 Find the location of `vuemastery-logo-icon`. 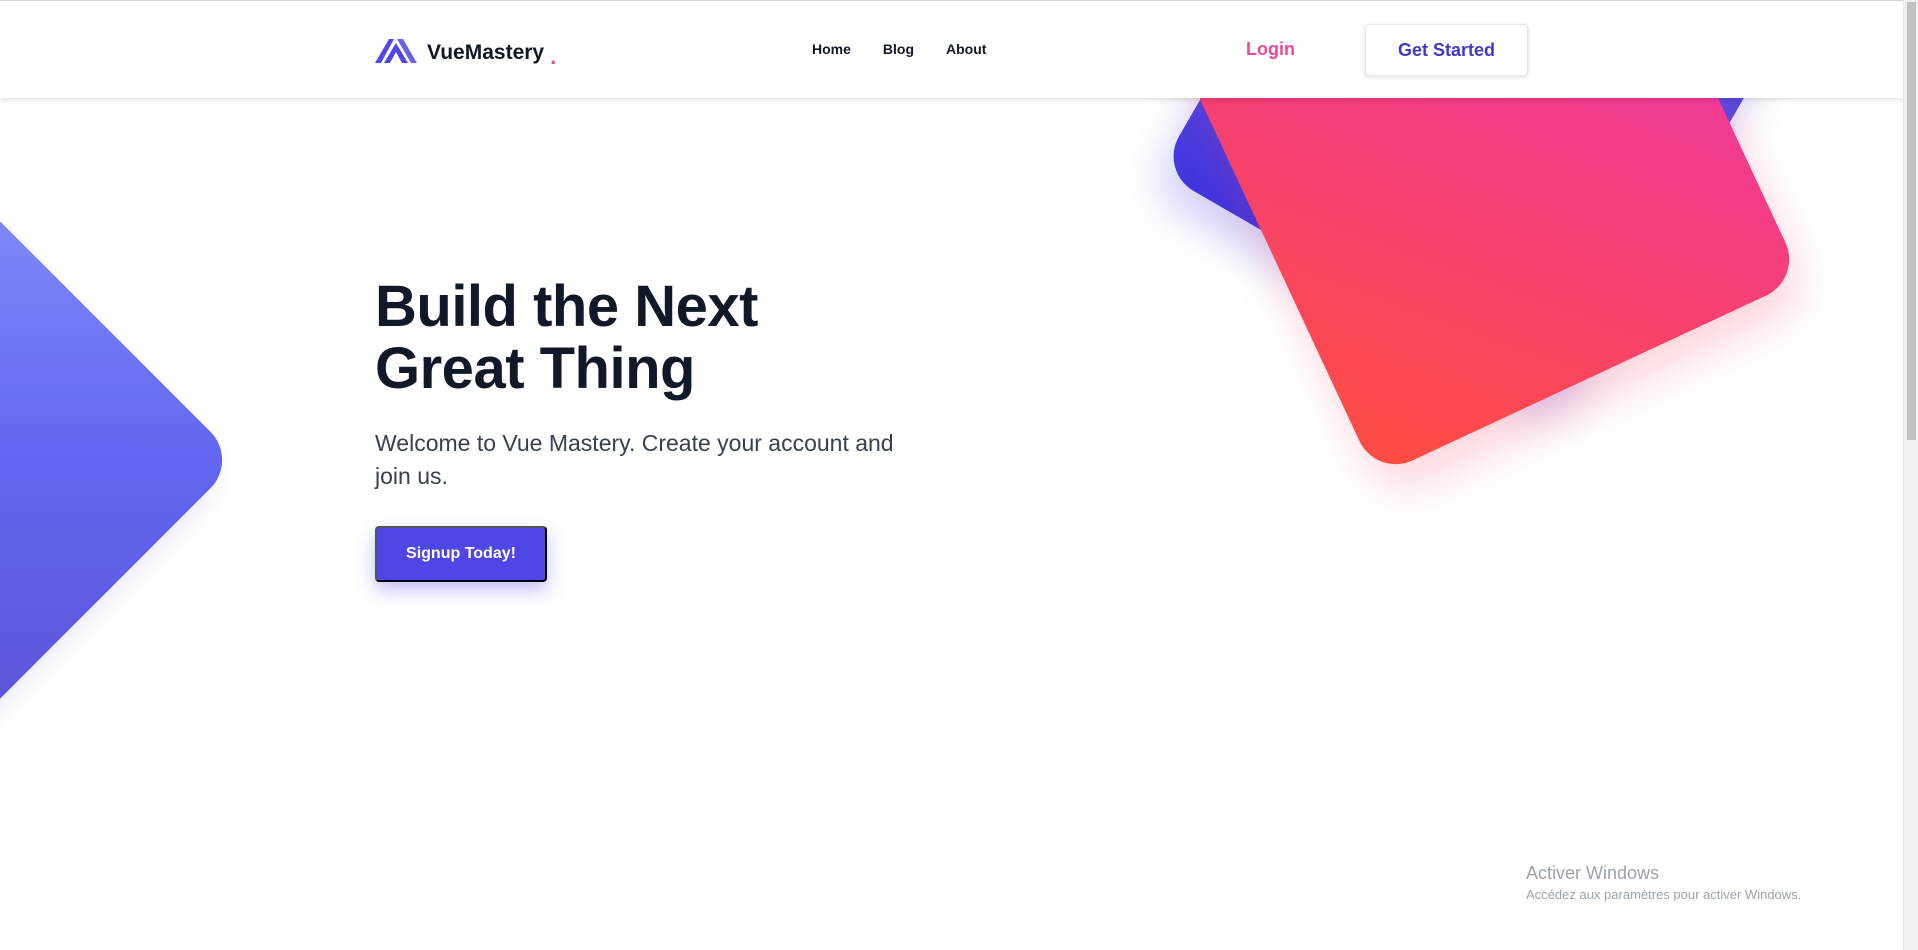

vuemastery-logo-icon is located at coordinates (396, 52).